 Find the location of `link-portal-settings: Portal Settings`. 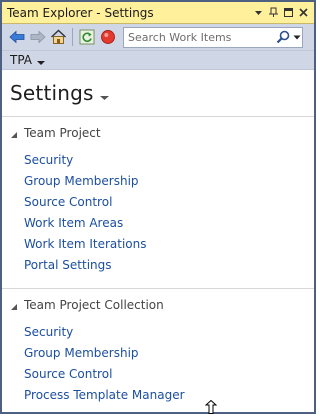

link-portal-settings: Portal Settings is located at coordinates (169, 265).